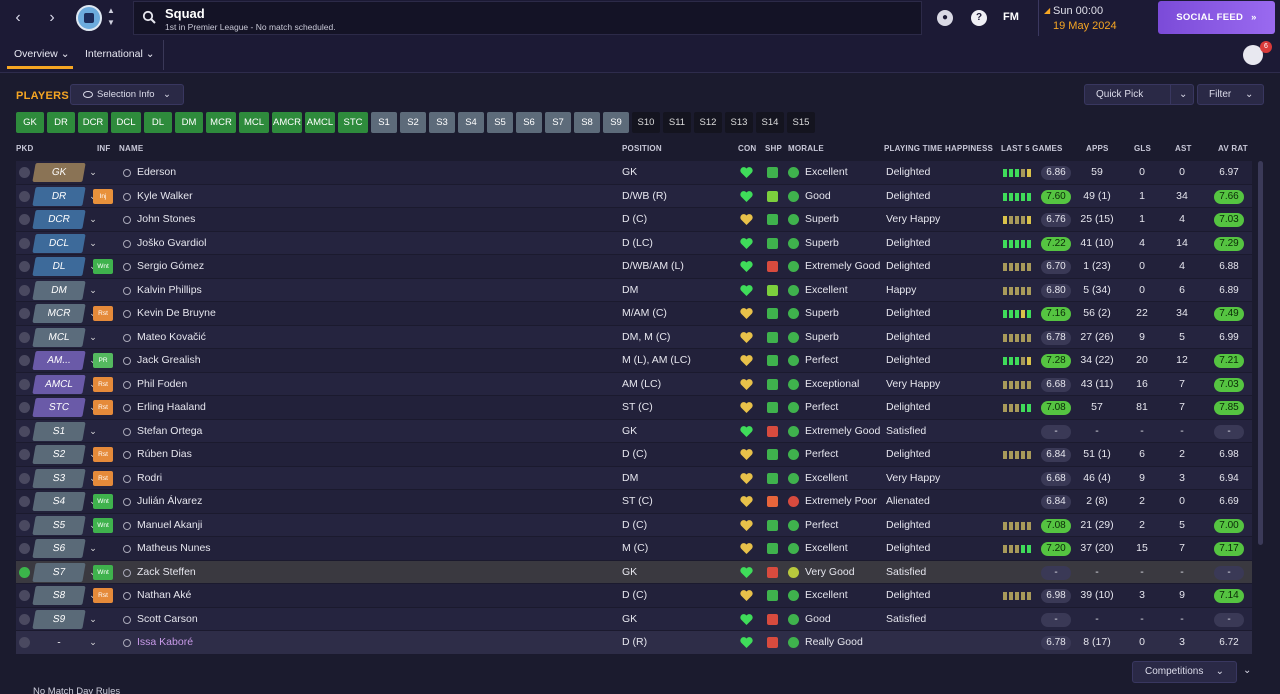  What do you see at coordinates (1230, 94) in the screenshot?
I see `filter-button: Filter ⌄` at bounding box center [1230, 94].